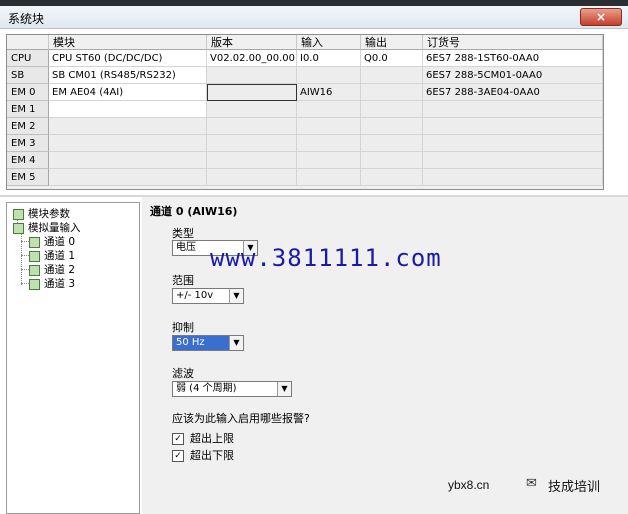  What do you see at coordinates (513, 92) in the screenshot?
I see `cell-order: 6ES7 288-3AE04-0AA0` at bounding box center [513, 92].